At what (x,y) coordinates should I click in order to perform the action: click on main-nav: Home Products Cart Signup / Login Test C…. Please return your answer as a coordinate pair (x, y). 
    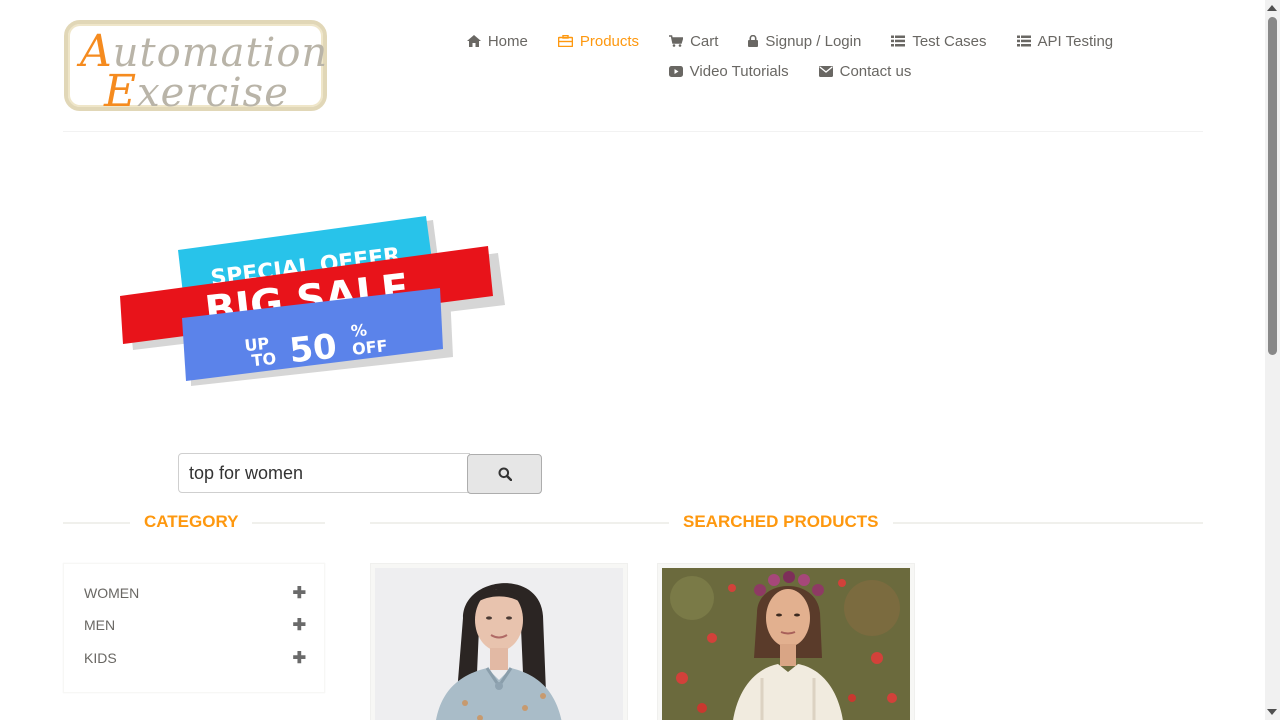
    Looking at the image, I should click on (790, 56).